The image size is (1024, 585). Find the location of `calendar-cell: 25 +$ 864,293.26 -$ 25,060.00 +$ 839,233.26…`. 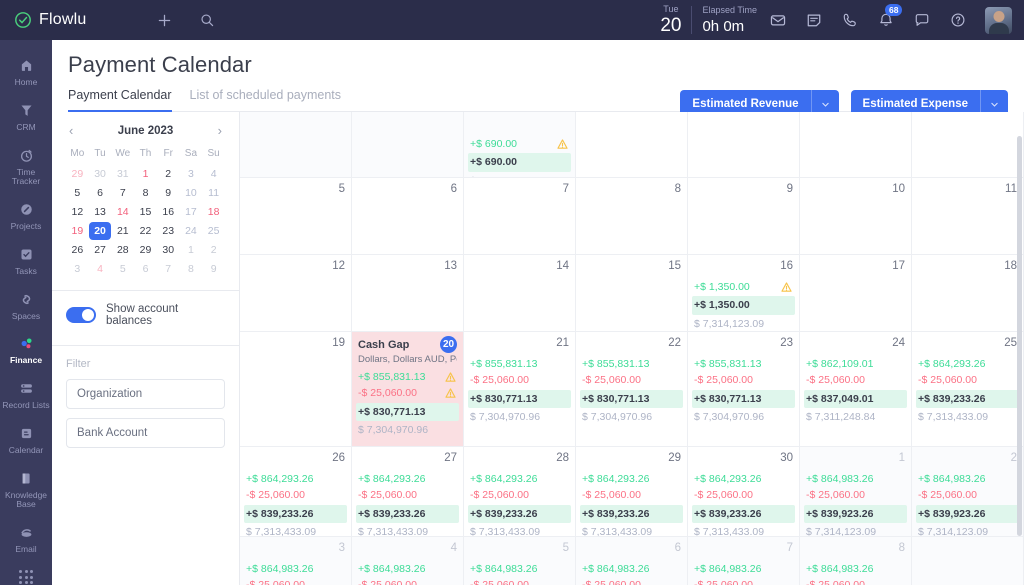

calendar-cell: 25 +$ 864,293.26 -$ 25,060.00 +$ 839,233.26… is located at coordinates (968, 389).